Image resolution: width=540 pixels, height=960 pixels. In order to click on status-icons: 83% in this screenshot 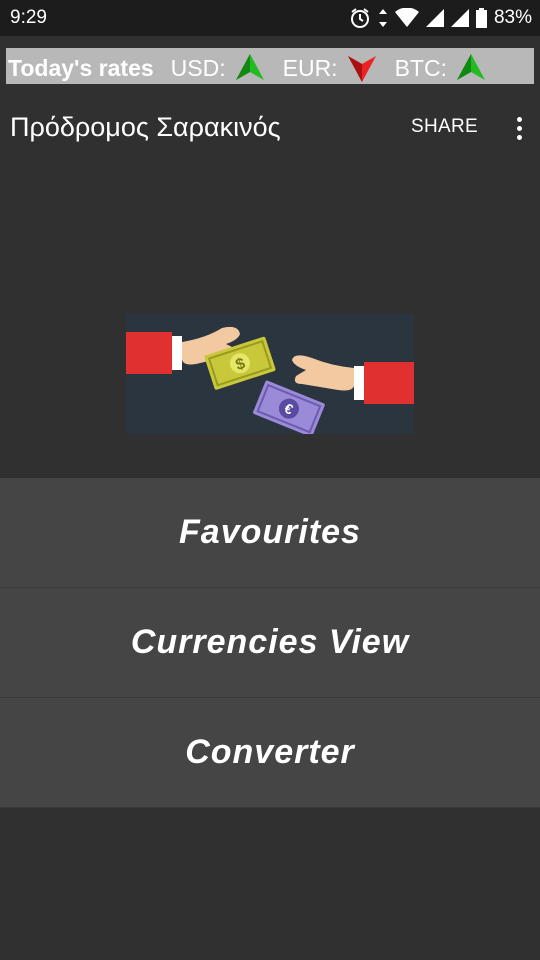, I will do `click(440, 18)`.